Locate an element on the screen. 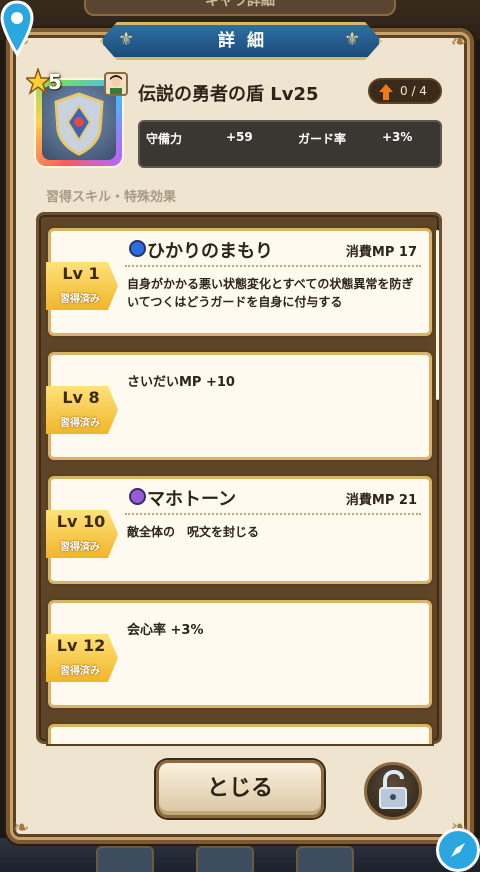 The image size is (480, 872). level-label: Lv 12 is located at coordinates (81, 645).